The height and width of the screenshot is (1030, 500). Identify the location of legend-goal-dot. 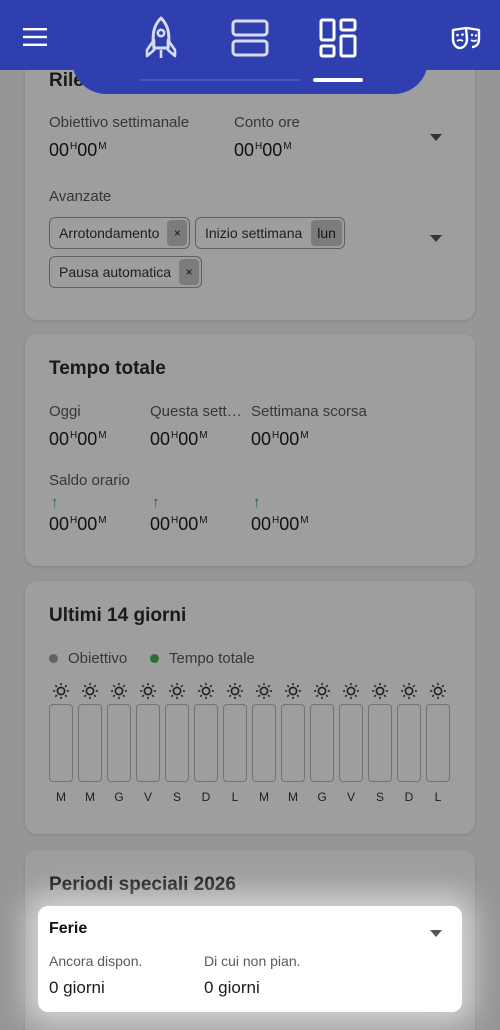
(53, 658).